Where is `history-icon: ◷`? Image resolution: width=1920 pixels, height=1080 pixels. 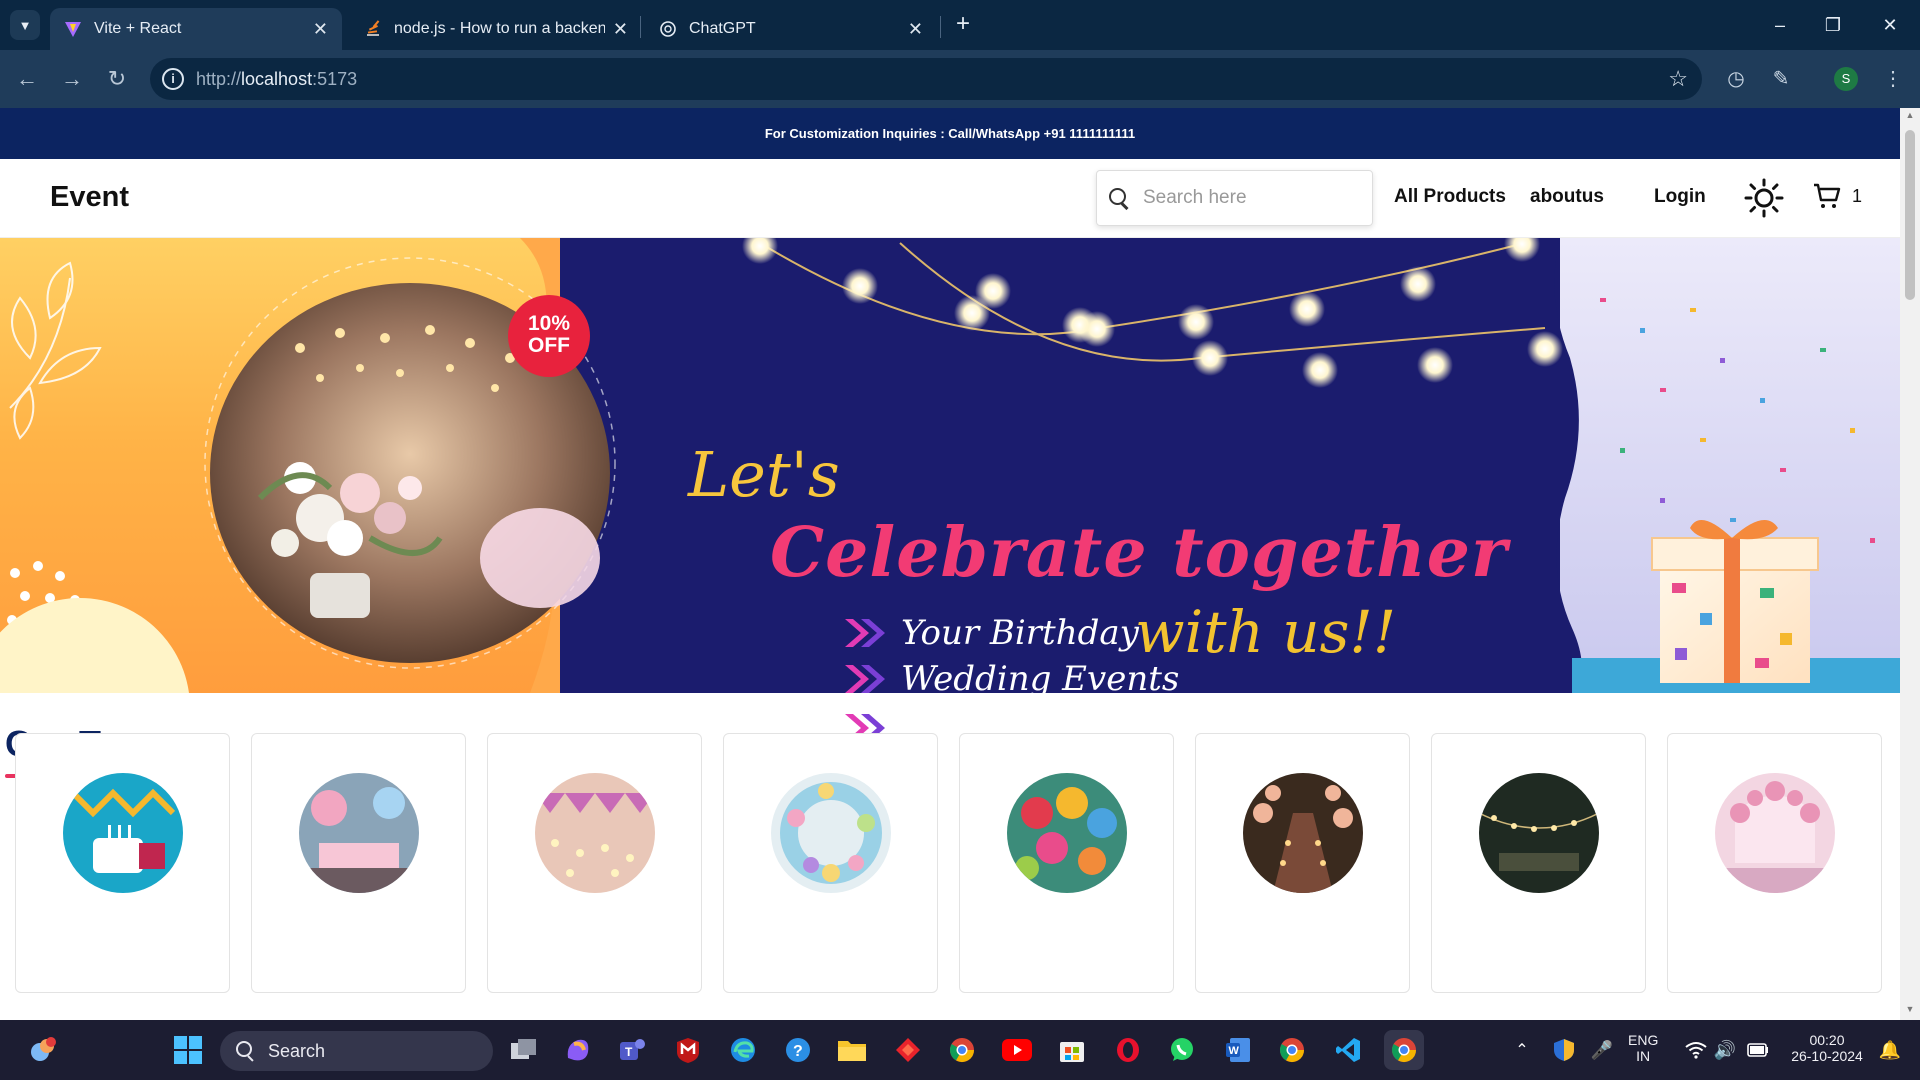 history-icon: ◷ is located at coordinates (1736, 79).